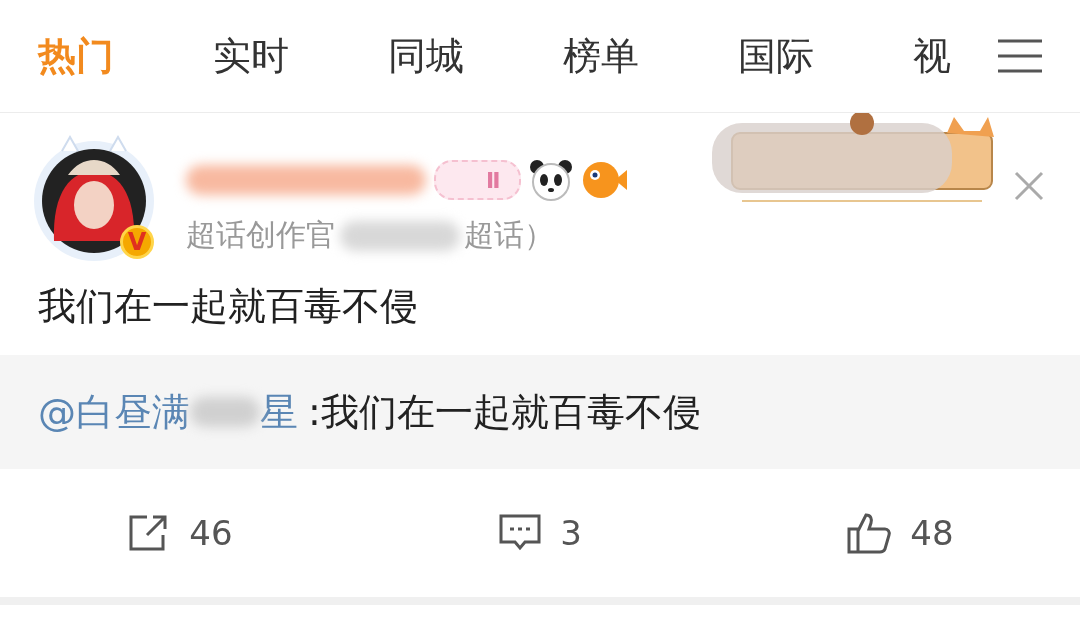 The image size is (1080, 634). Describe the element at coordinates (571, 533) in the screenshot. I see `action-count: 3` at that location.